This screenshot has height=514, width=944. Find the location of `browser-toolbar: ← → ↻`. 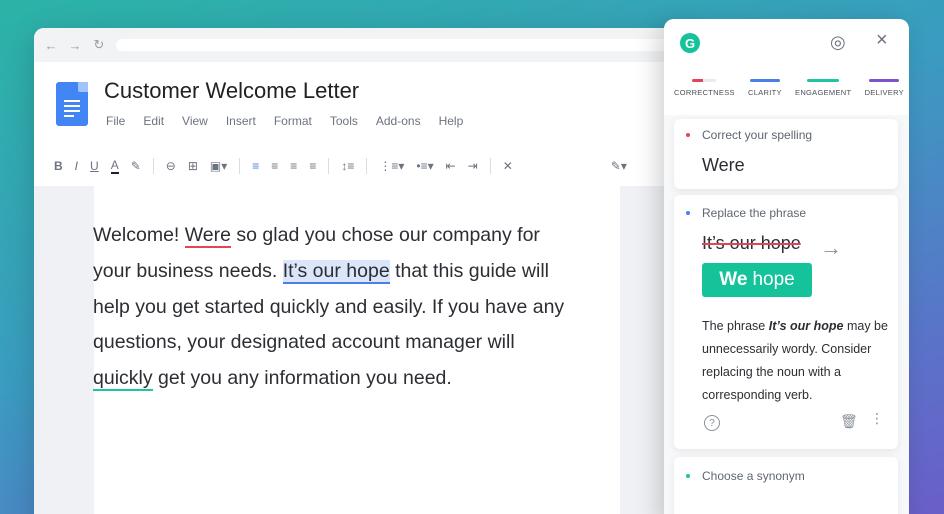

browser-toolbar: ← → ↻ is located at coordinates (364, 45).